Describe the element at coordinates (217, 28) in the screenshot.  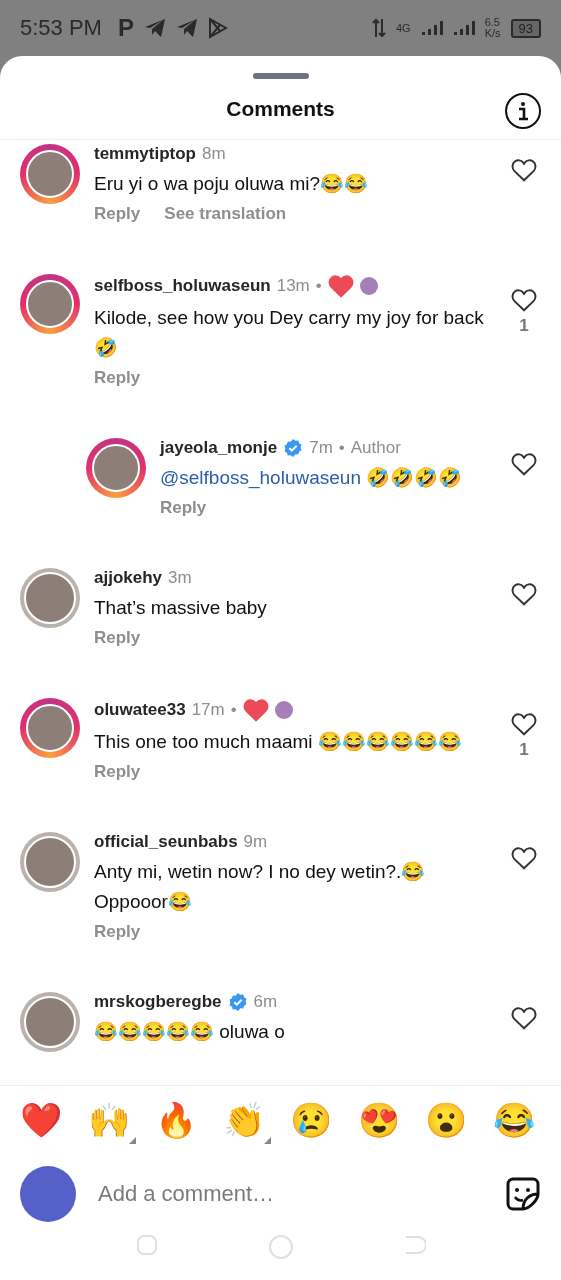
I see `play-triangle-icon` at that location.